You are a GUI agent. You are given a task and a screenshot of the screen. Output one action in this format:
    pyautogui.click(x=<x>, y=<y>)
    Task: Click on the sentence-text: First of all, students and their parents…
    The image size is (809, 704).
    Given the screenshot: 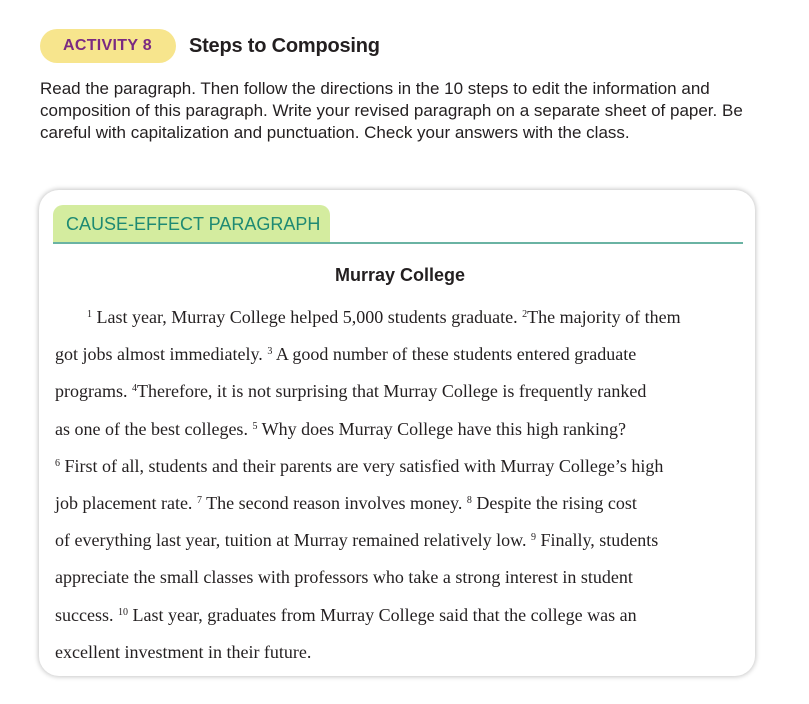 What is the action you would take?
    pyautogui.click(x=362, y=465)
    